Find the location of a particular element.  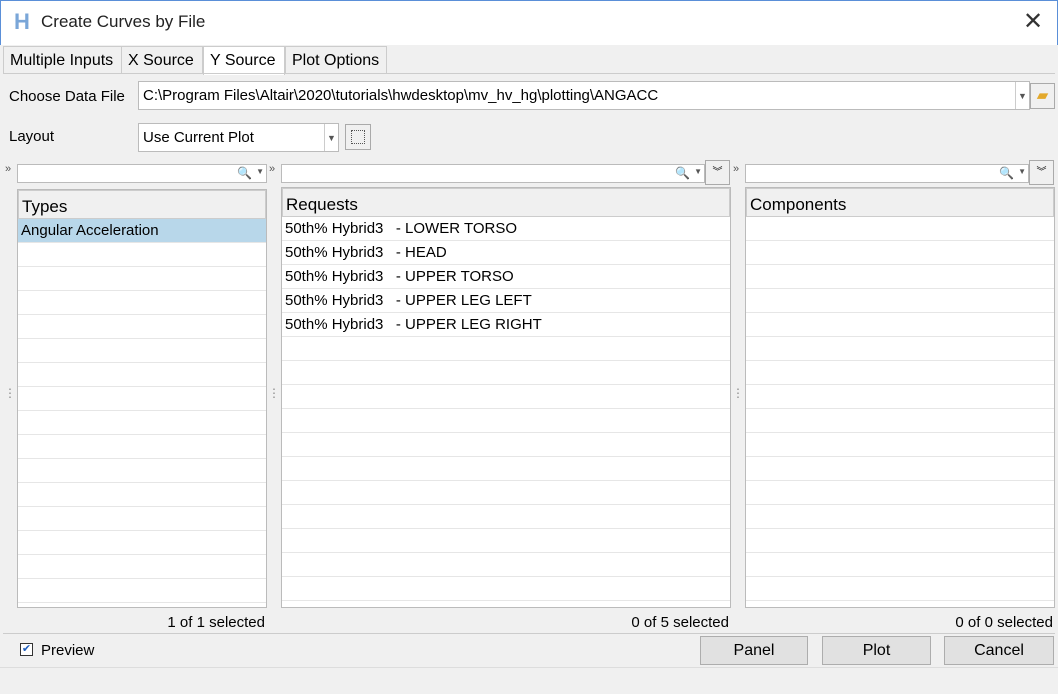

tab-plot-options: Plot Options is located at coordinates (336, 60).